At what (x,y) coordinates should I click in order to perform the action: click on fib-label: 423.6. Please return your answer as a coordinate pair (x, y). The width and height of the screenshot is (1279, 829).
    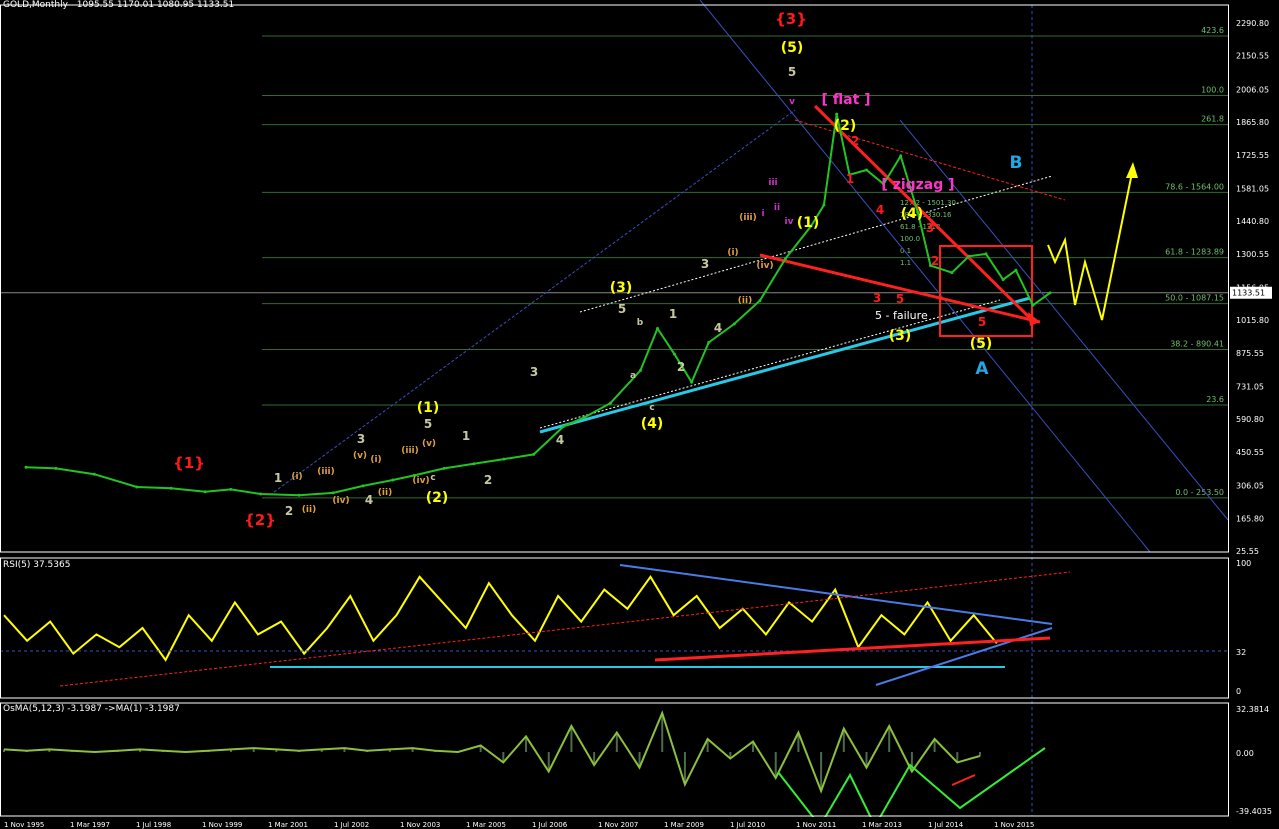
    Looking at the image, I should click on (1212, 30).